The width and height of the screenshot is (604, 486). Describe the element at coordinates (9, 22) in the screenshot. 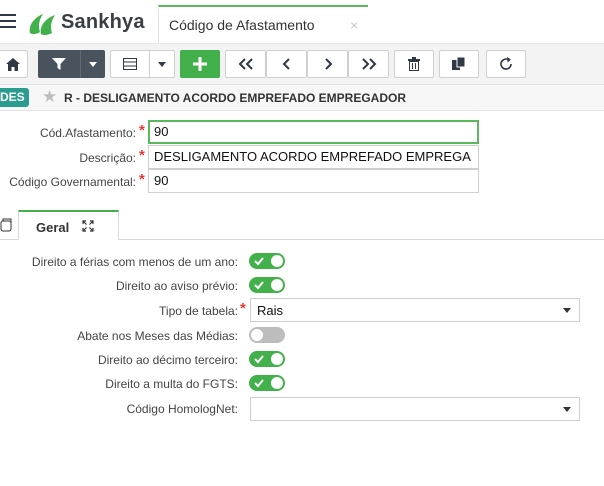

I see `hamburger-menu-icon` at that location.